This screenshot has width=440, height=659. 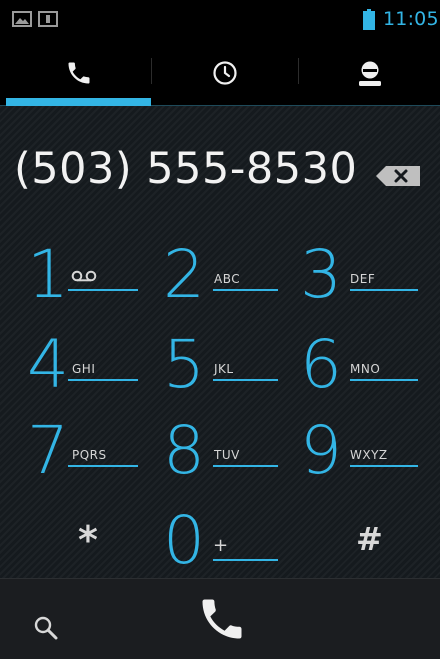 I want to click on key-letters: MNO, so click(x=365, y=369).